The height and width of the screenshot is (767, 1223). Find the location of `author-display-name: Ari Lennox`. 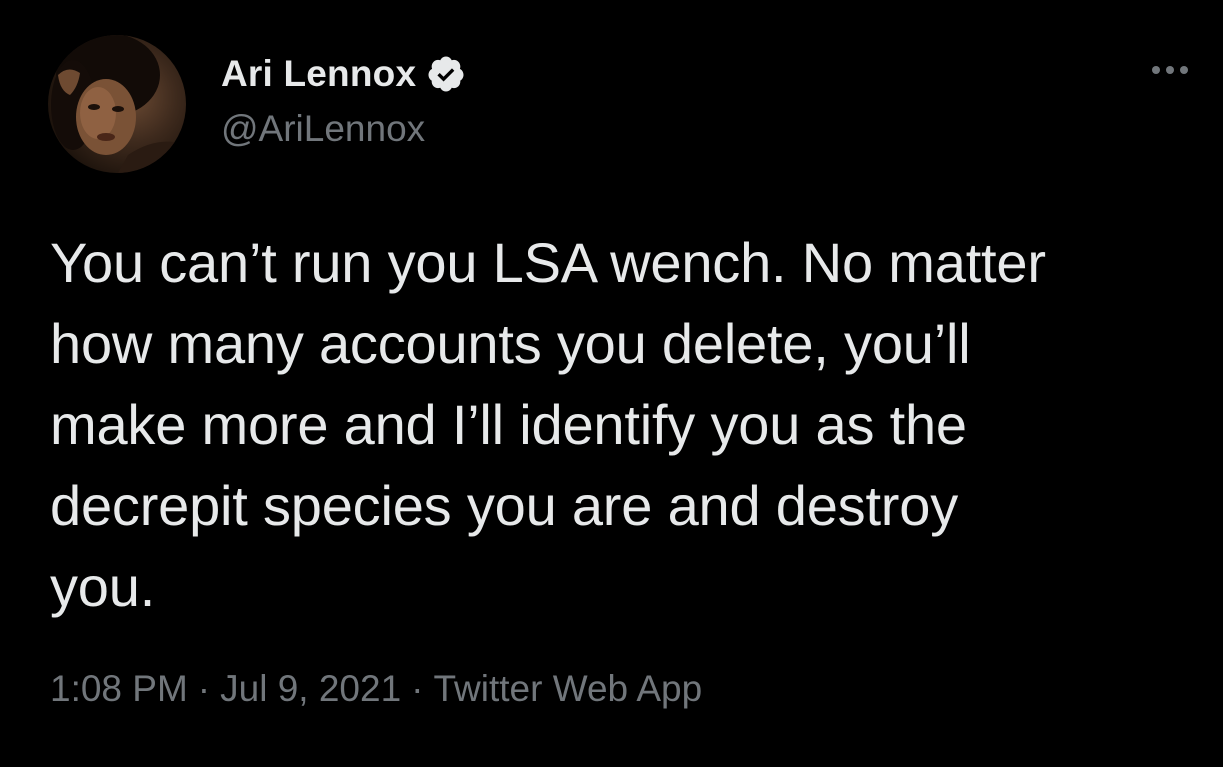

author-display-name: Ari Lennox is located at coordinates (318, 74).